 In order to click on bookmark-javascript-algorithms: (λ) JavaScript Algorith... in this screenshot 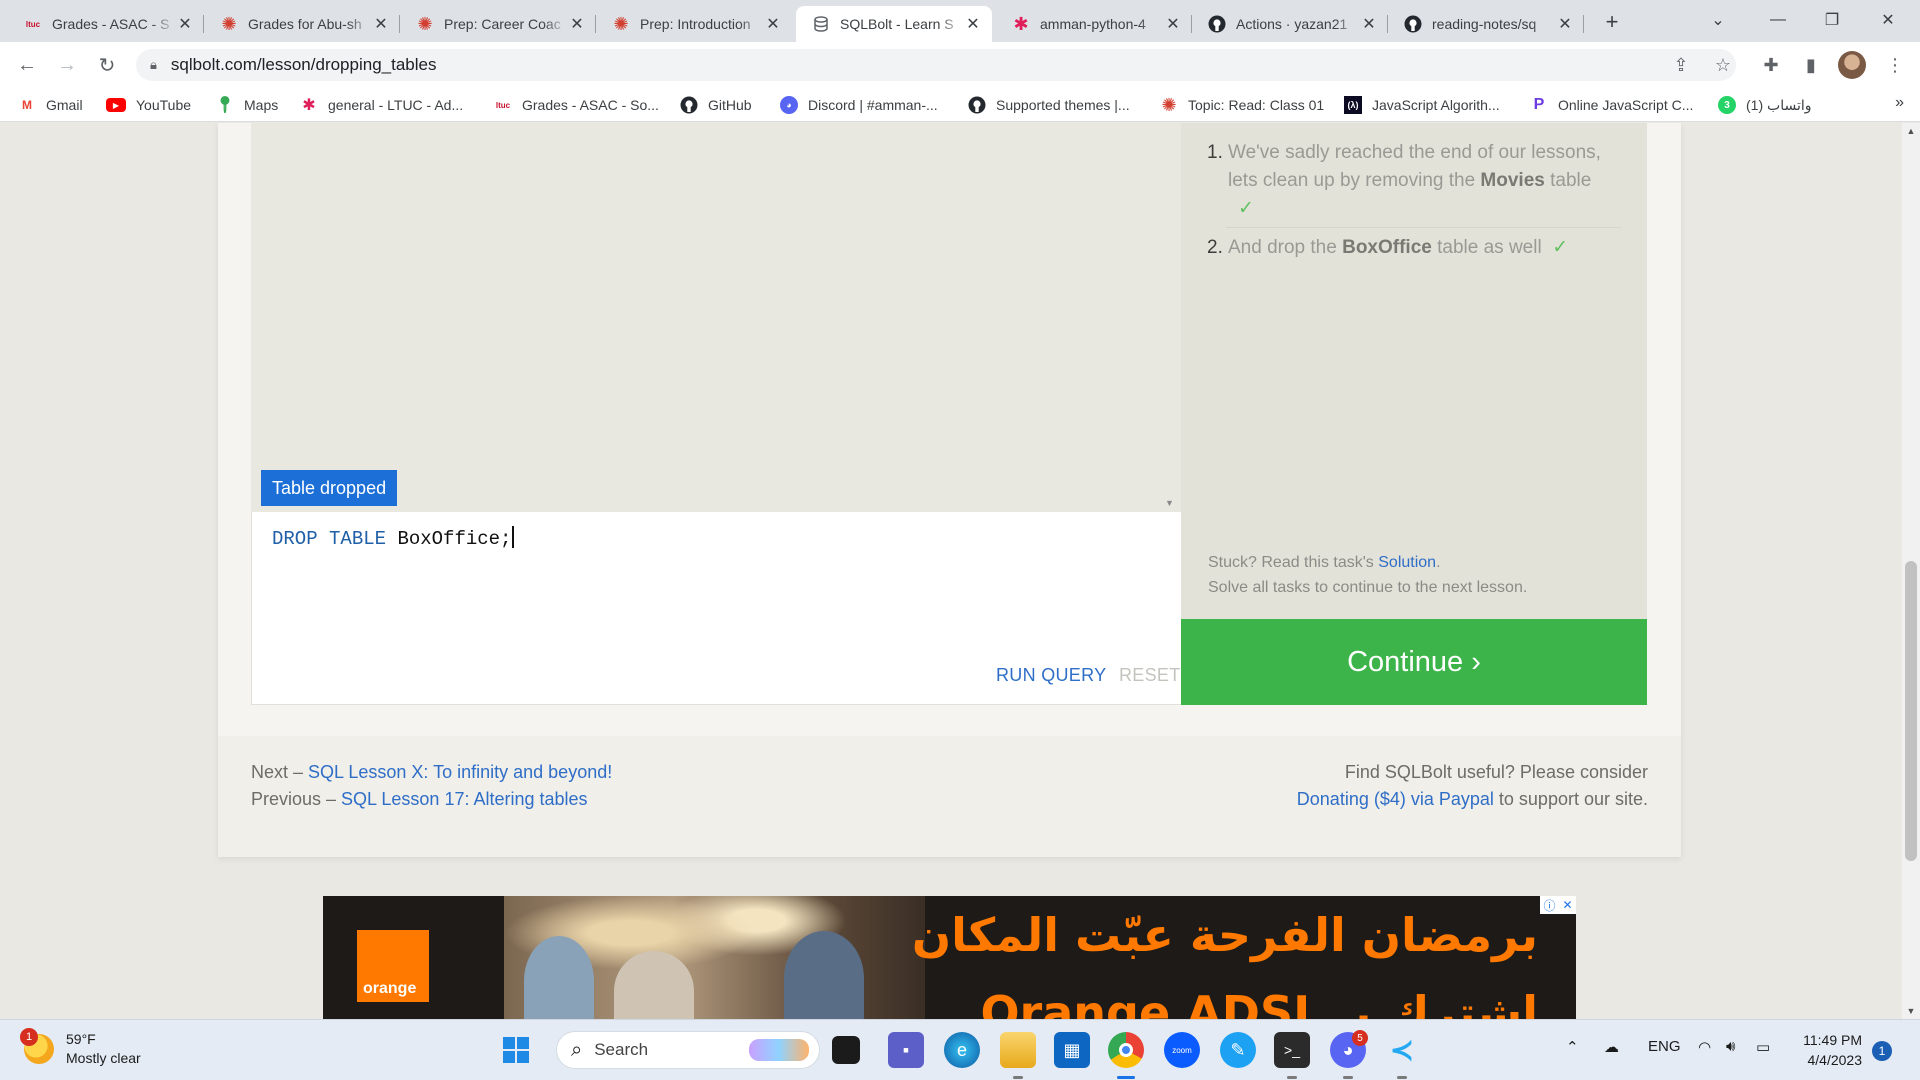, I will do `click(1422, 105)`.